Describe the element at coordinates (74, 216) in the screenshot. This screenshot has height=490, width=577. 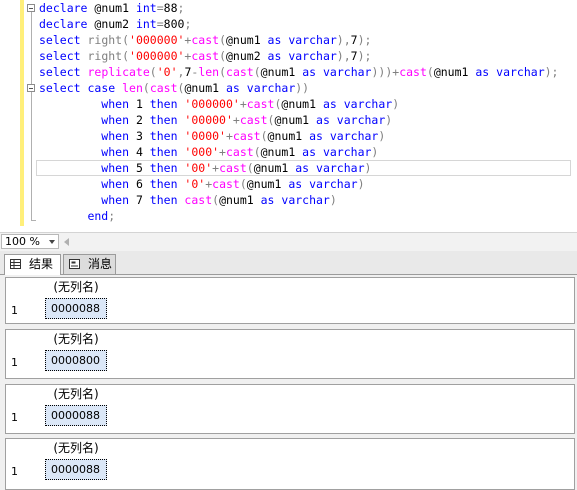
I see `code-token: end` at that location.